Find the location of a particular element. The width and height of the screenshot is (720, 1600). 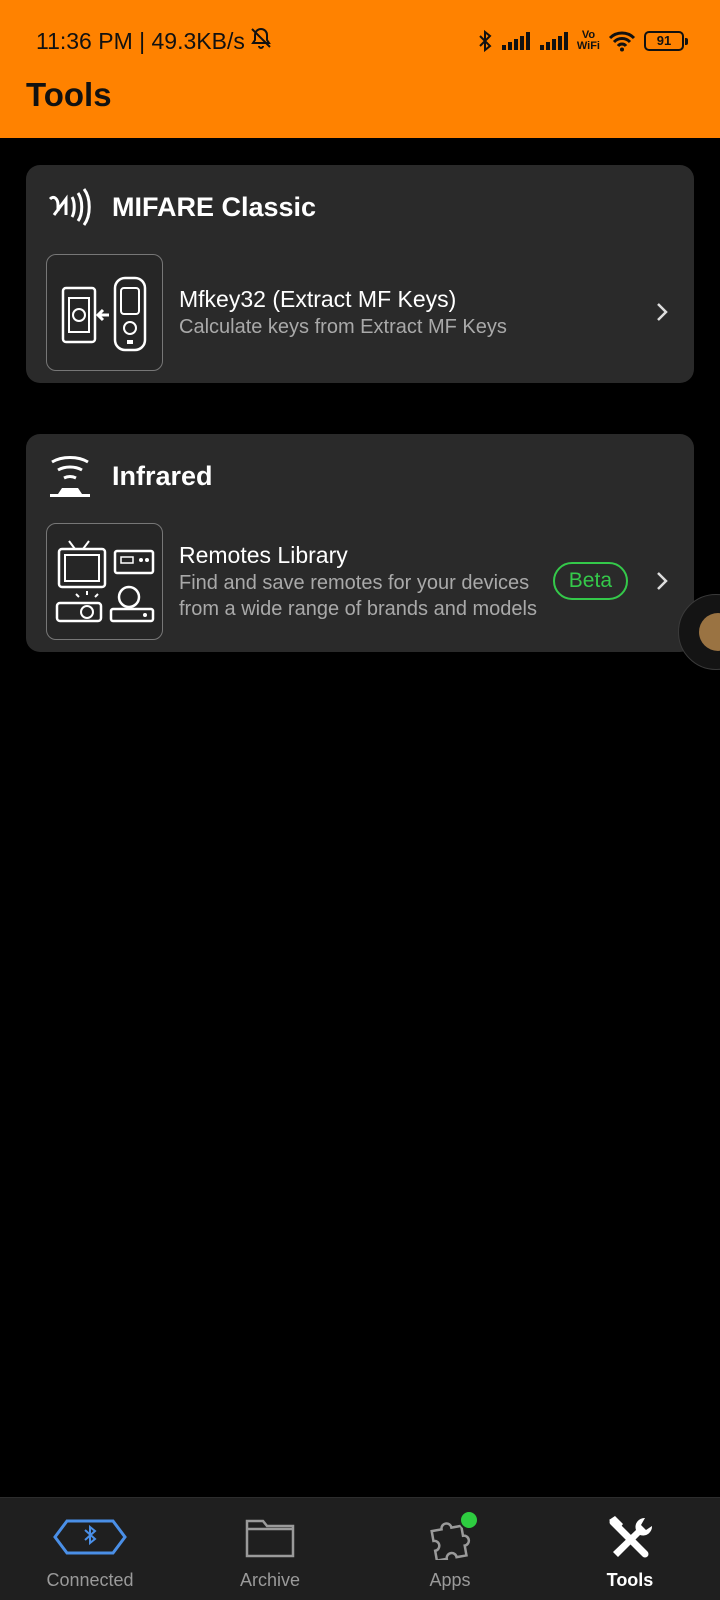

infrared-icon is located at coordinates (70, 476).